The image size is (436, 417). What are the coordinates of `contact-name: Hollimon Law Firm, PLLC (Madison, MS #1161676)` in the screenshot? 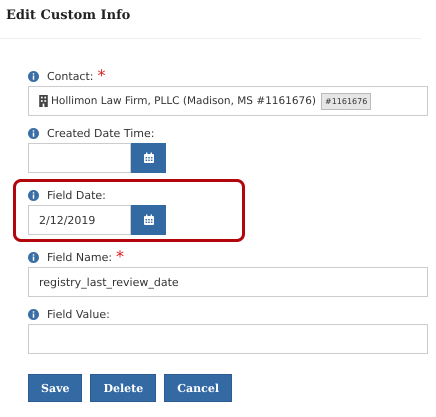 It's located at (183, 101).